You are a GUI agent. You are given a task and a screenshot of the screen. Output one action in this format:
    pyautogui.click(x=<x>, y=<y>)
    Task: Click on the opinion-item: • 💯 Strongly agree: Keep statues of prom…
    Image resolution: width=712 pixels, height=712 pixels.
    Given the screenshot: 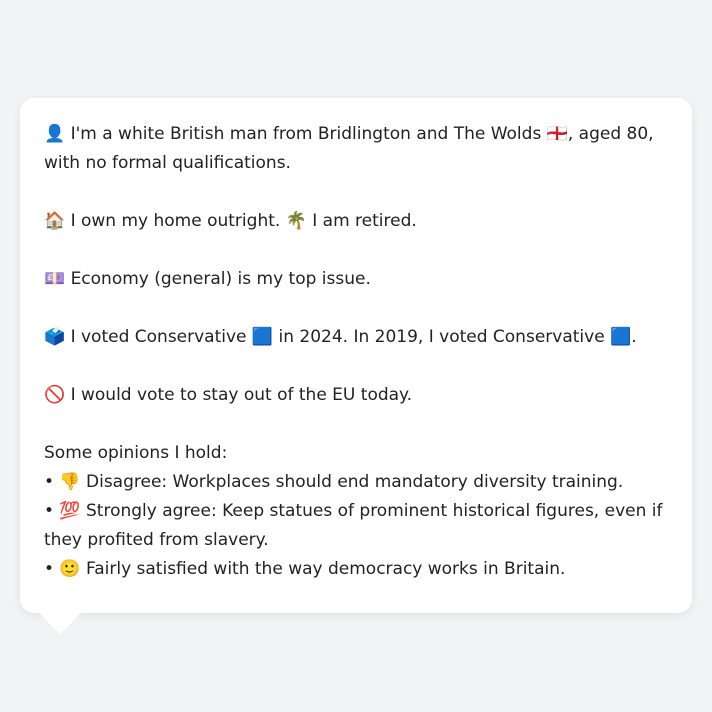 What is the action you would take?
    pyautogui.click(x=353, y=525)
    